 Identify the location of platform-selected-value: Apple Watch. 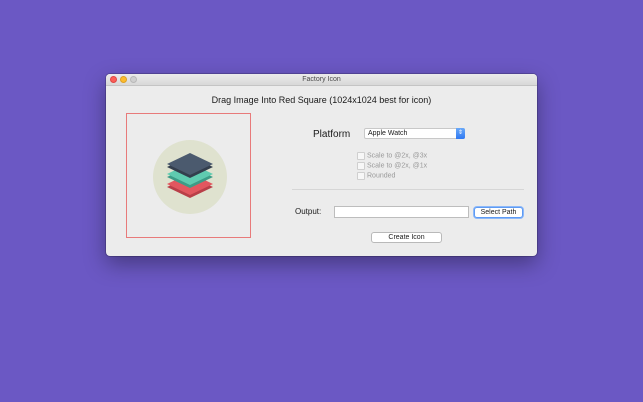
(388, 133).